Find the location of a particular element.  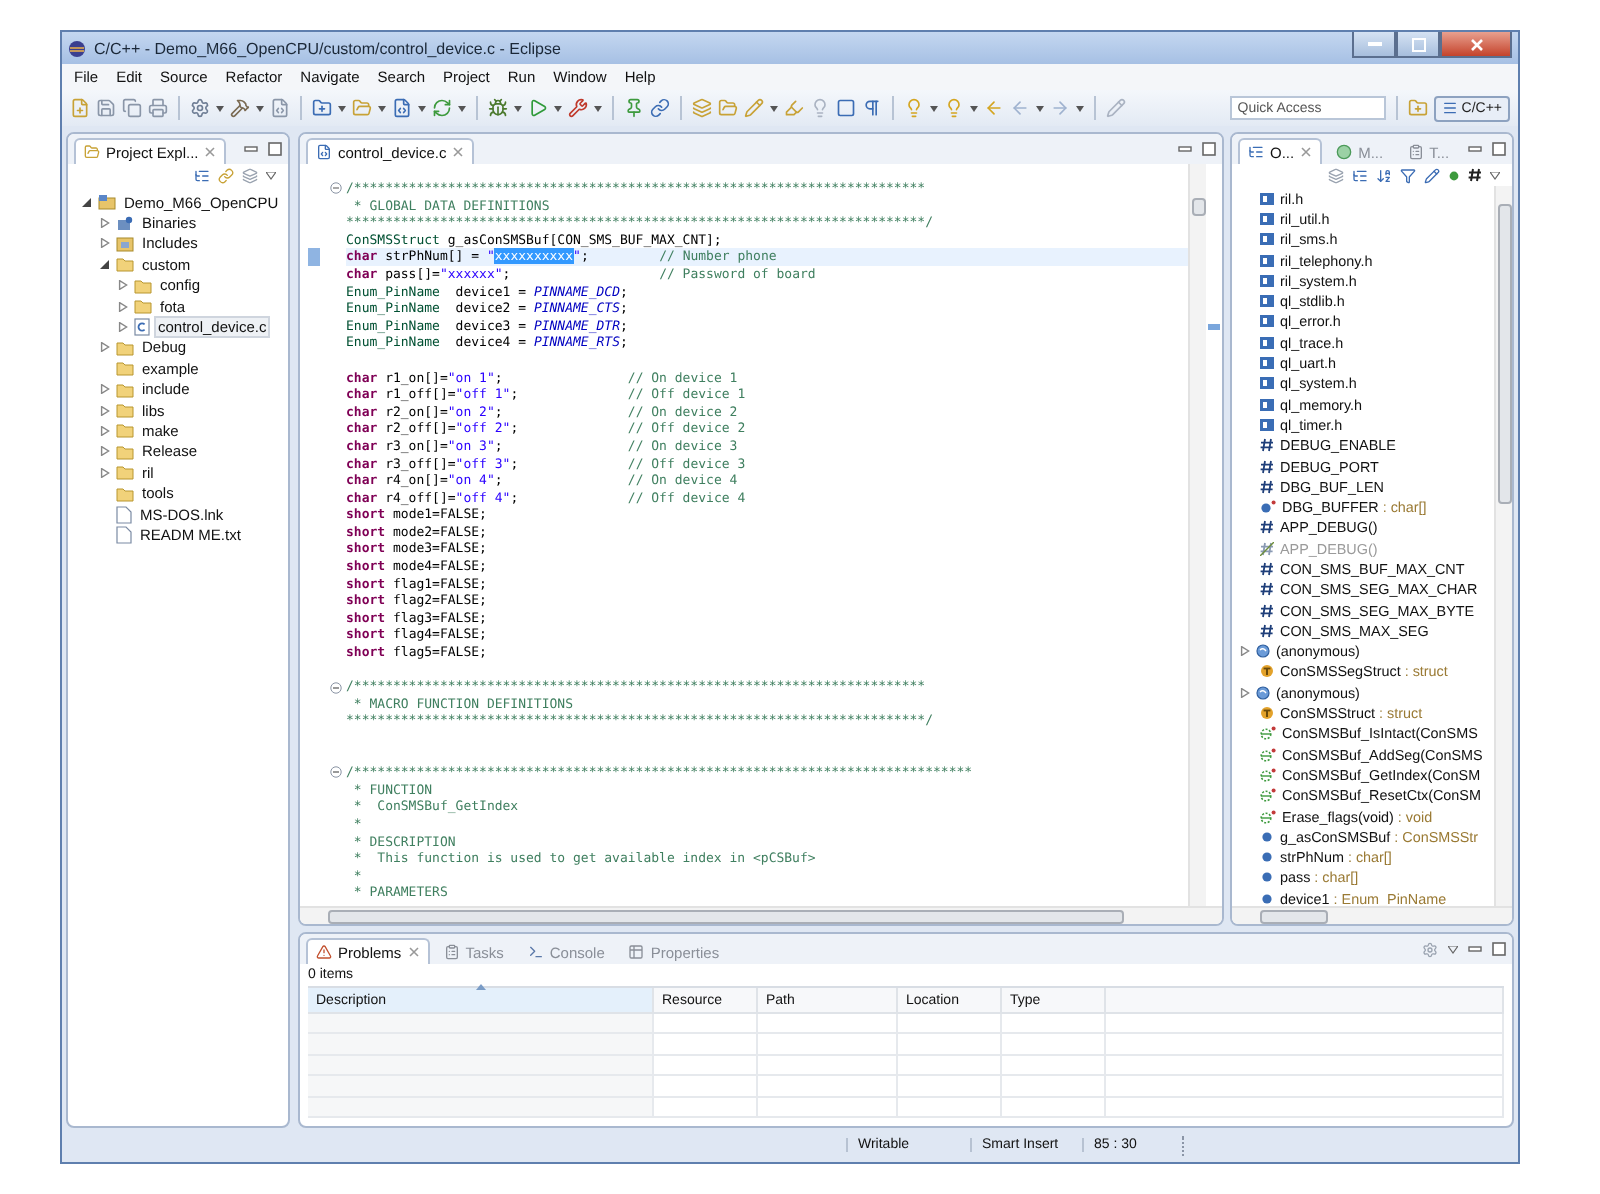

source-file-icon is located at coordinates (402, 108).